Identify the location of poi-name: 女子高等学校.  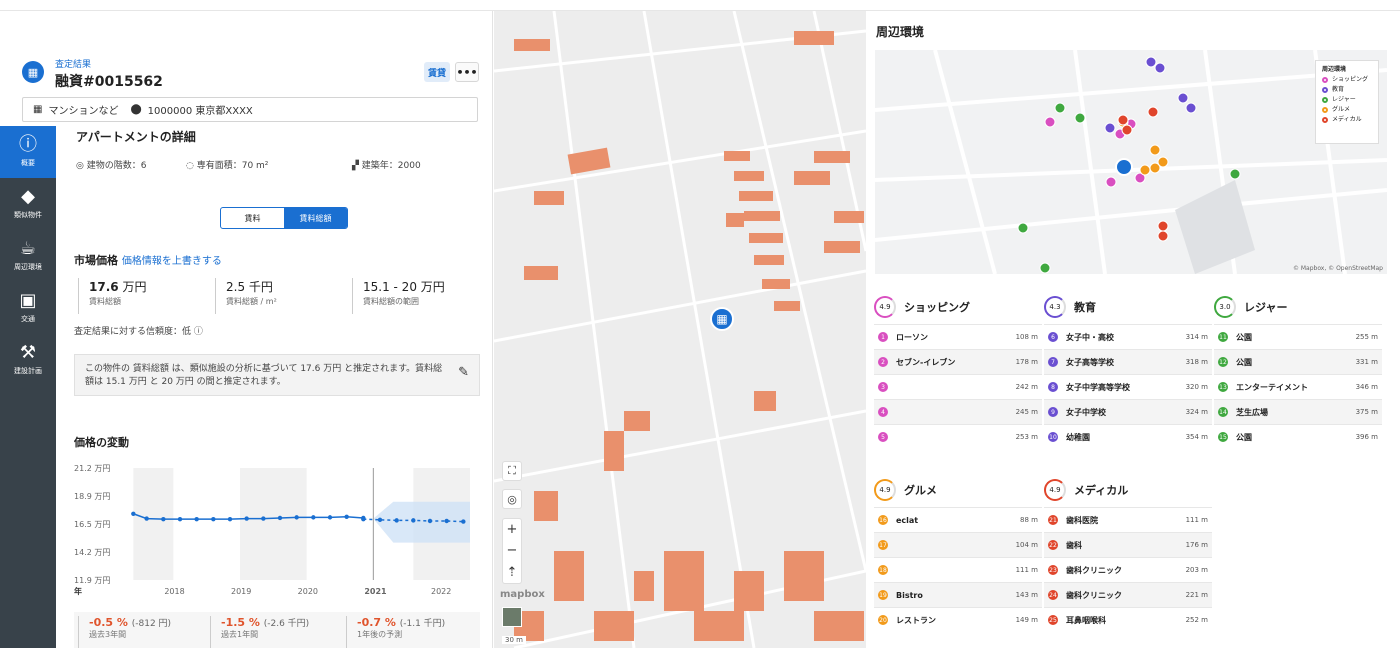
(1090, 362).